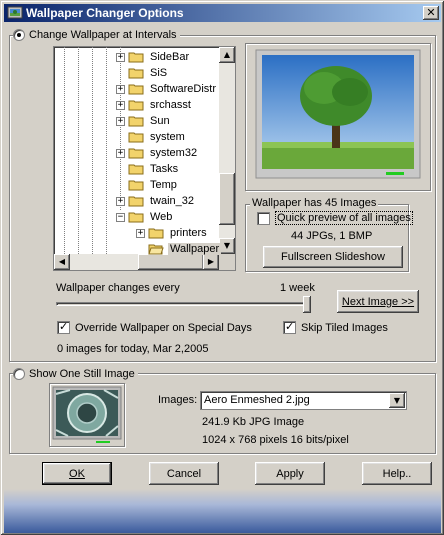 Image resolution: width=444 pixels, height=535 pixels. What do you see at coordinates (397, 400) in the screenshot?
I see `chevron-down-icon: ▼` at bounding box center [397, 400].